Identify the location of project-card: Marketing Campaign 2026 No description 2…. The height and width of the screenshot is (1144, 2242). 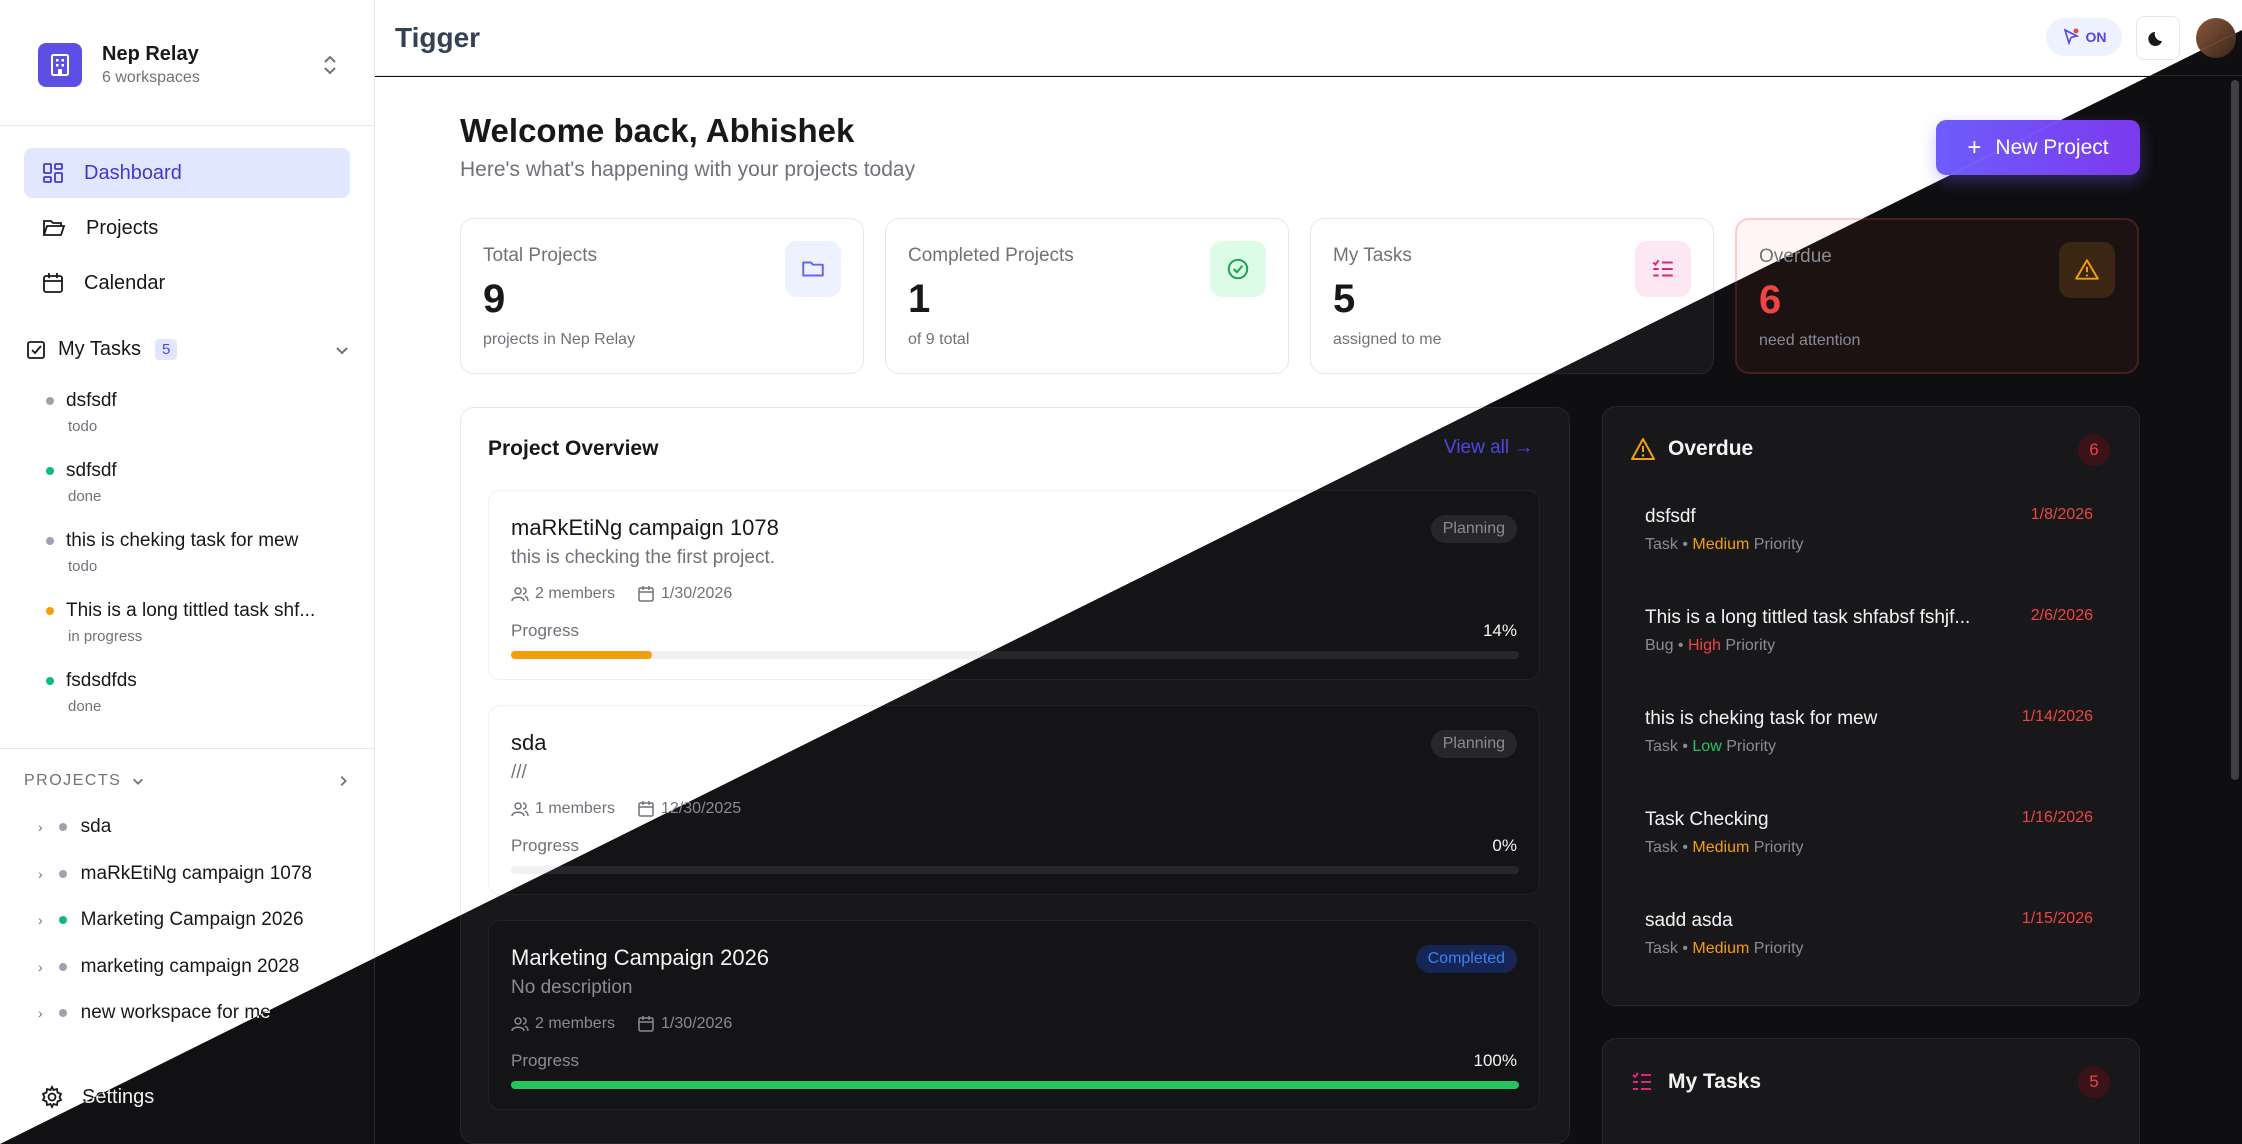
(1014, 1015).